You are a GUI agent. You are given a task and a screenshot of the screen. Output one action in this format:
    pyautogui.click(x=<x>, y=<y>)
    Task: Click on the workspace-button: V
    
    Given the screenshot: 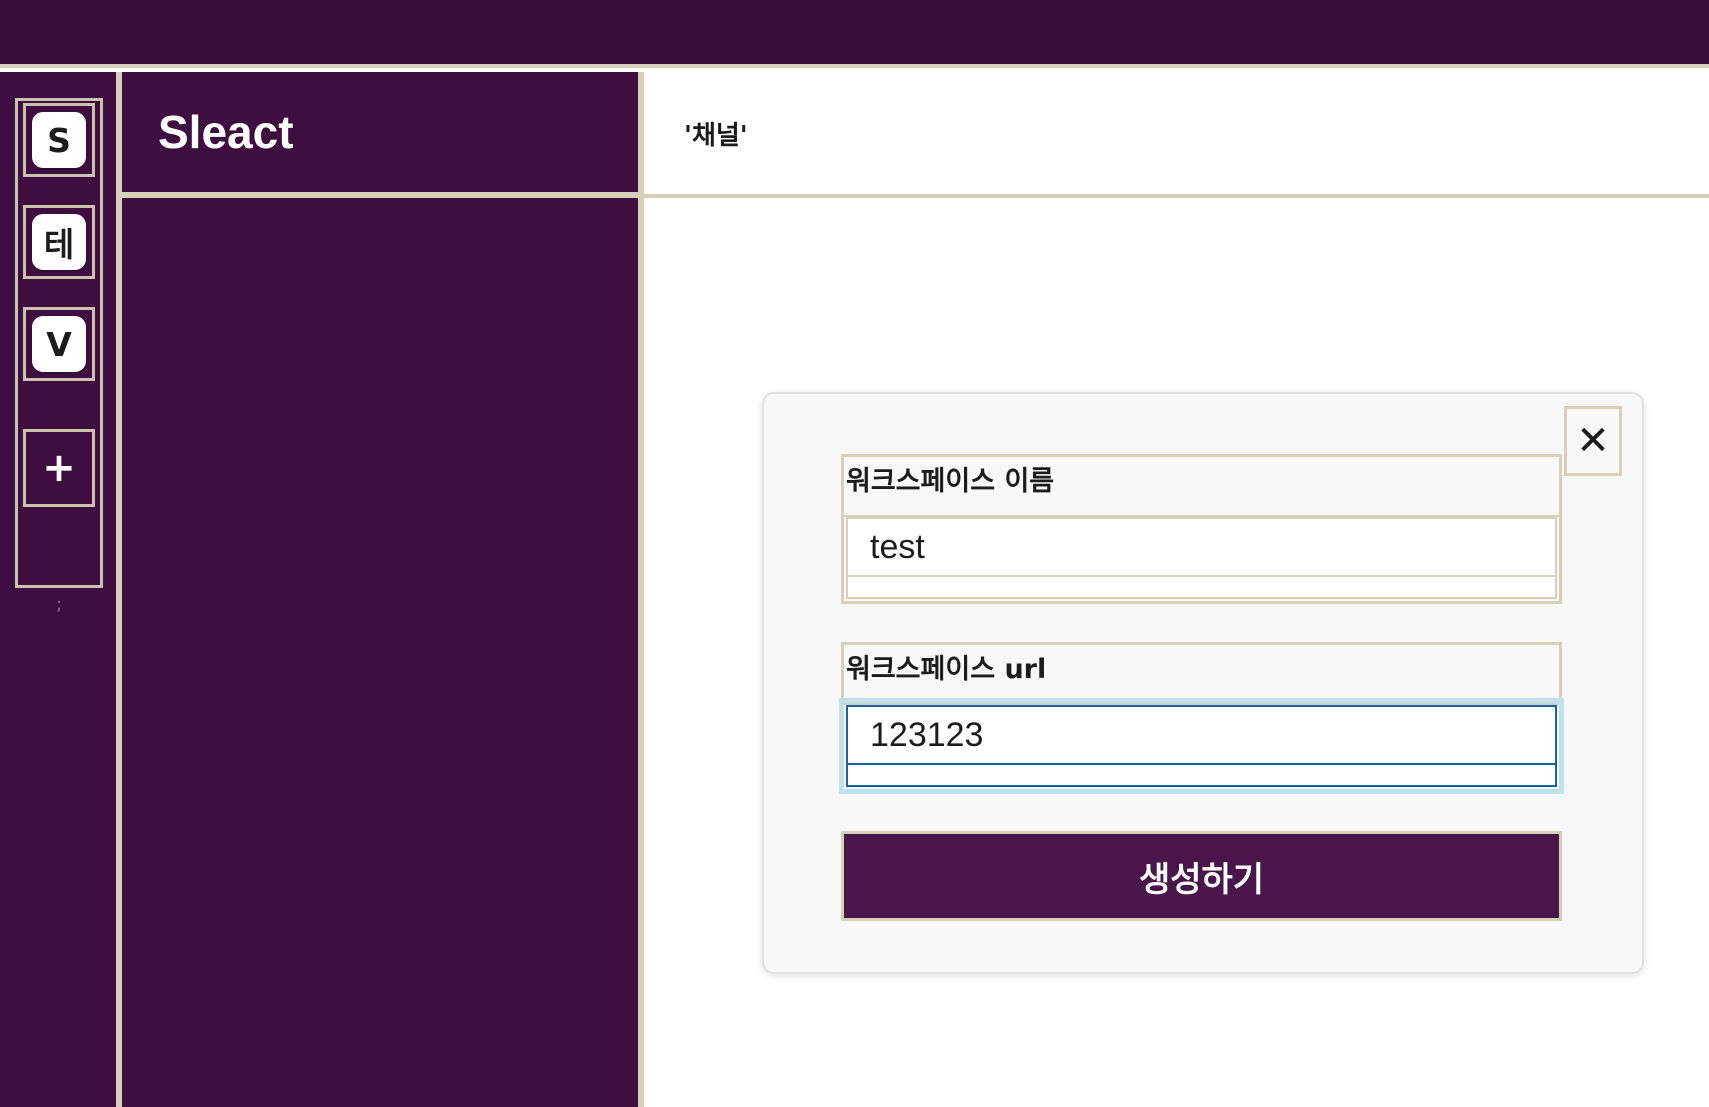 What is the action you would take?
    pyautogui.click(x=59, y=344)
    